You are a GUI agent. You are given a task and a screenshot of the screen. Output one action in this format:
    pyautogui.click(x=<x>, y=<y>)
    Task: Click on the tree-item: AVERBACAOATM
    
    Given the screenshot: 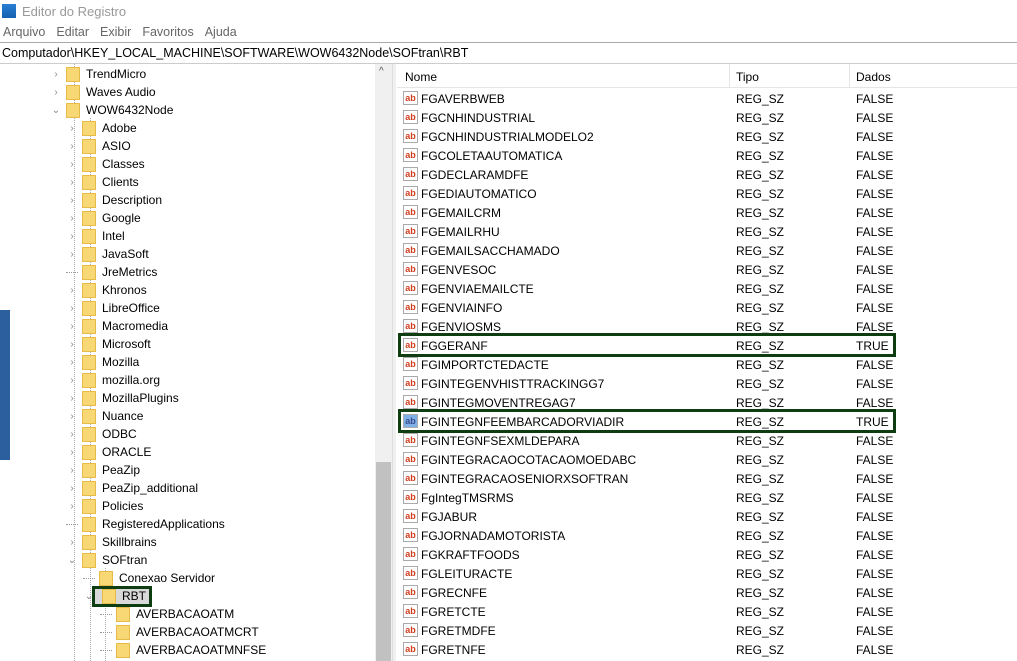 What is the action you would take?
    pyautogui.click(x=167, y=614)
    